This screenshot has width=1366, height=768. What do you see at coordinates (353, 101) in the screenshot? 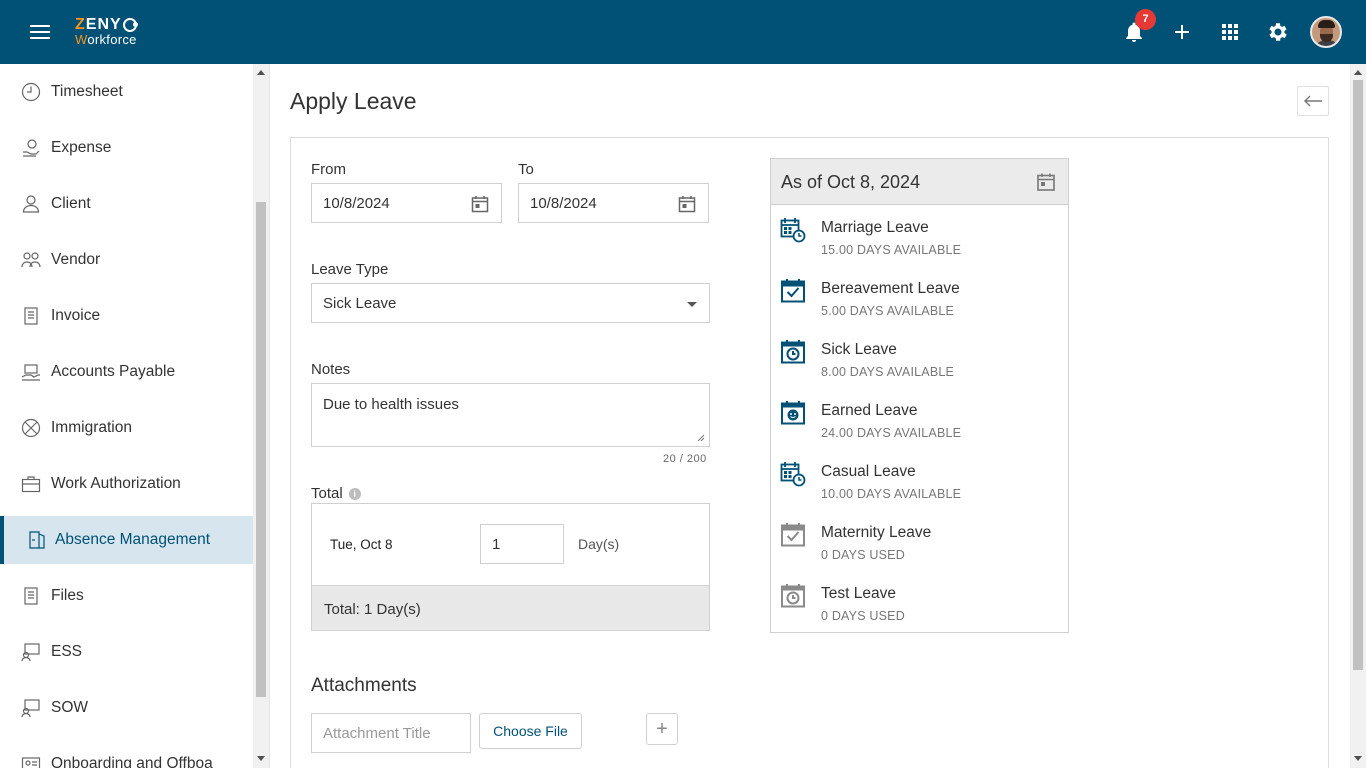
I see `page-title: Apply Leave` at bounding box center [353, 101].